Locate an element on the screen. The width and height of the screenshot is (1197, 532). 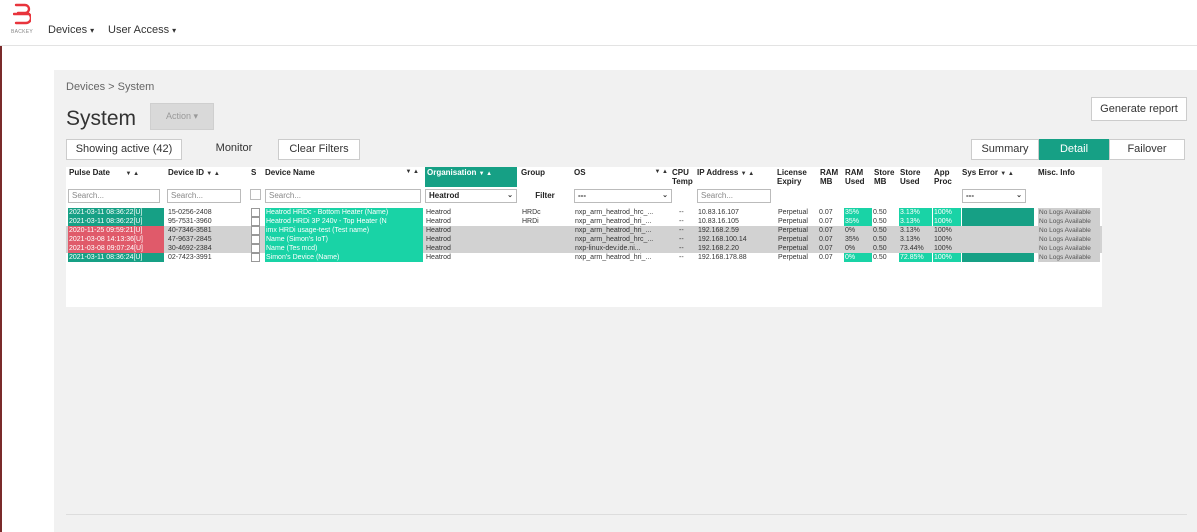
action-button: Action ▾ is located at coordinates (182, 116).